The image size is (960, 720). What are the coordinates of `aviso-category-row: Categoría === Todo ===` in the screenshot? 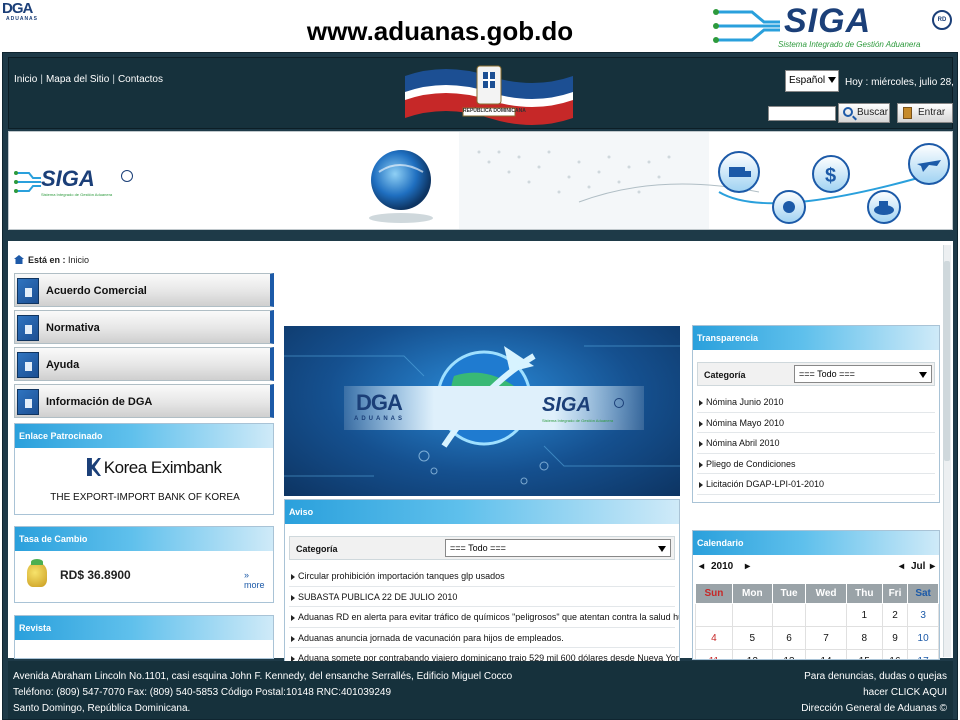 It's located at (482, 548).